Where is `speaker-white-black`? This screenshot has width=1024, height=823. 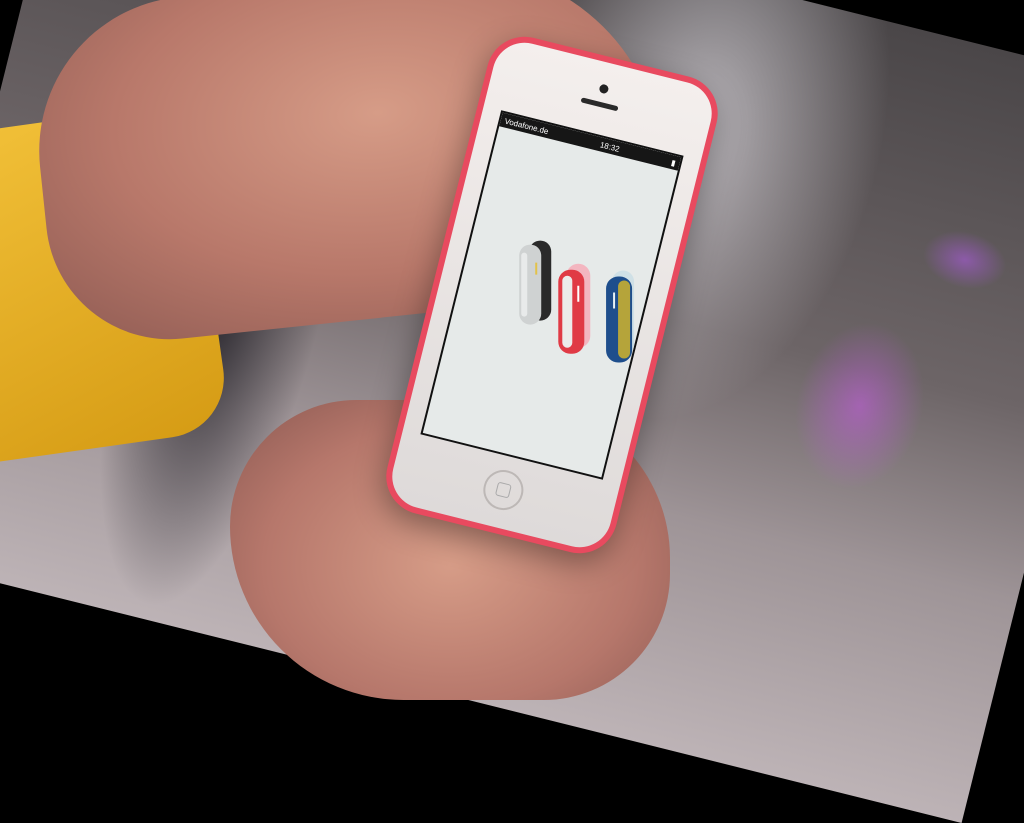
speaker-white-black is located at coordinates (535, 282).